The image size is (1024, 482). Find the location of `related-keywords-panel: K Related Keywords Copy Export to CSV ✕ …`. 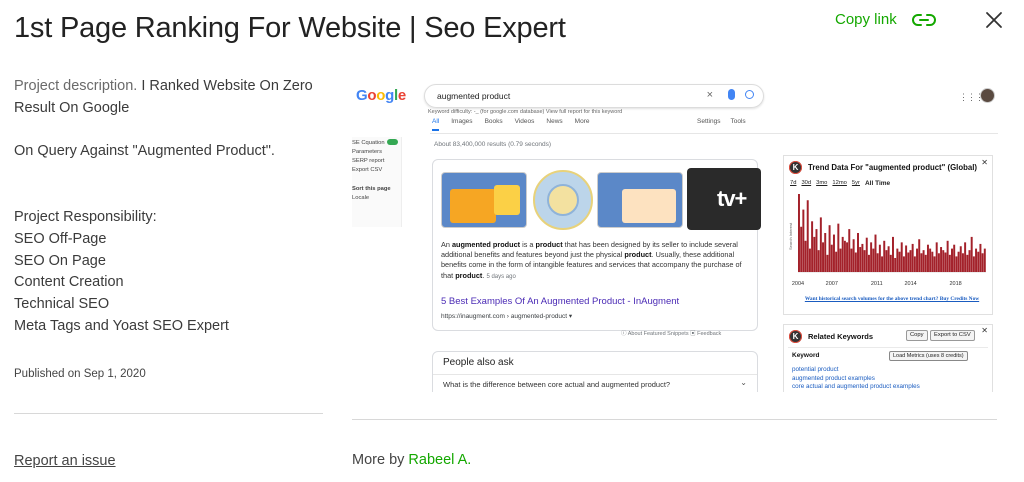

related-keywords-panel: K Related Keywords Copy Export to CSV ✕ … is located at coordinates (888, 358).